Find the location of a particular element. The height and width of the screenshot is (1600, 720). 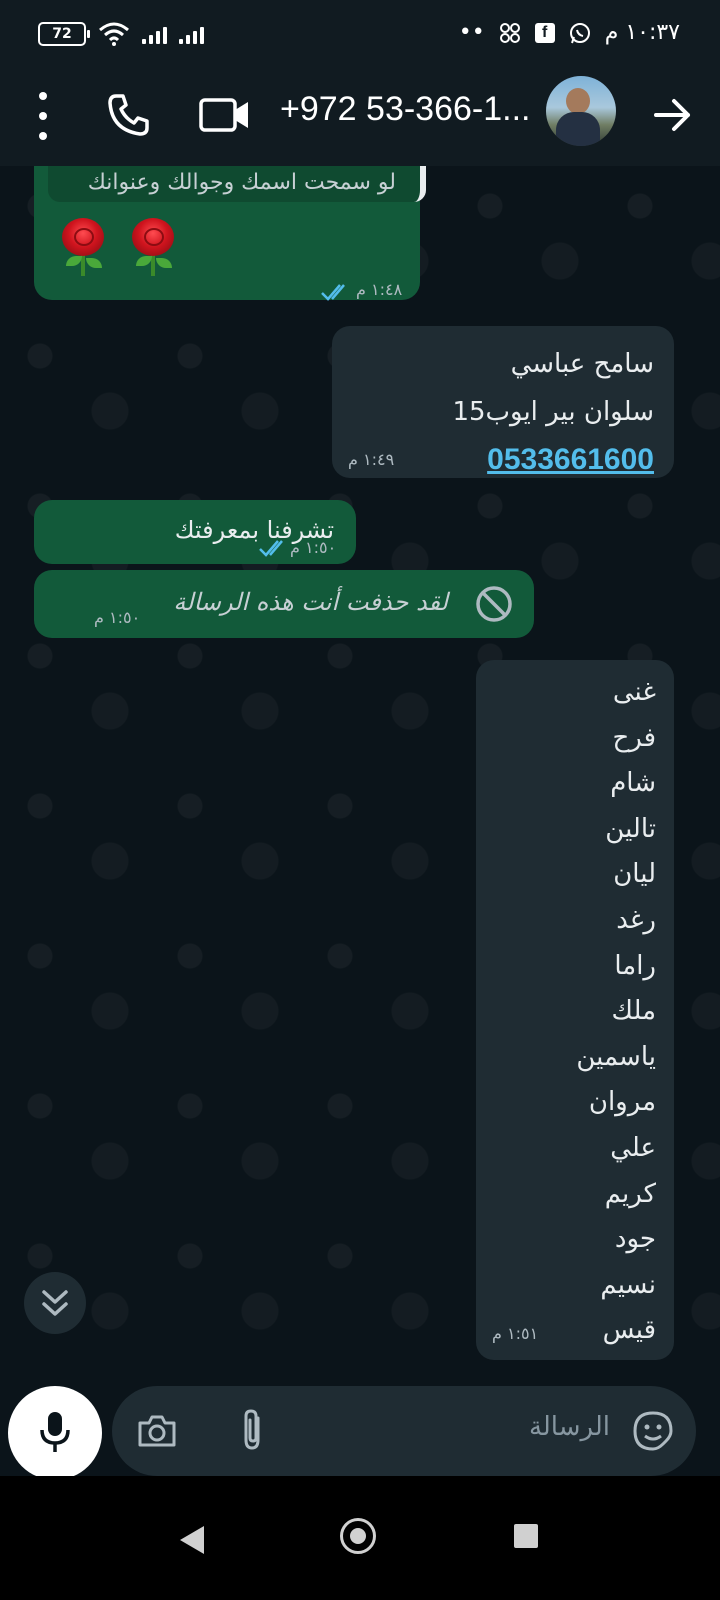

status-bar: 72 •• f ١٠:٣٧ م is located at coordinates (360, 33).